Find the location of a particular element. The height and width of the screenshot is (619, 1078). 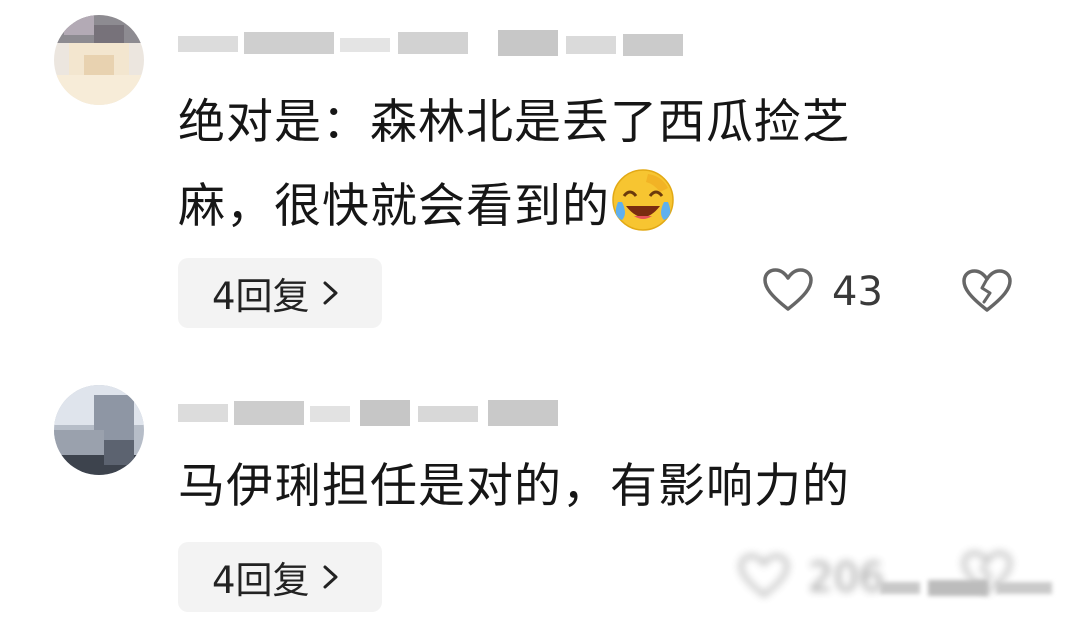

comment-text-line: 麻，很快就会看到的 is located at coordinates (568, 202).